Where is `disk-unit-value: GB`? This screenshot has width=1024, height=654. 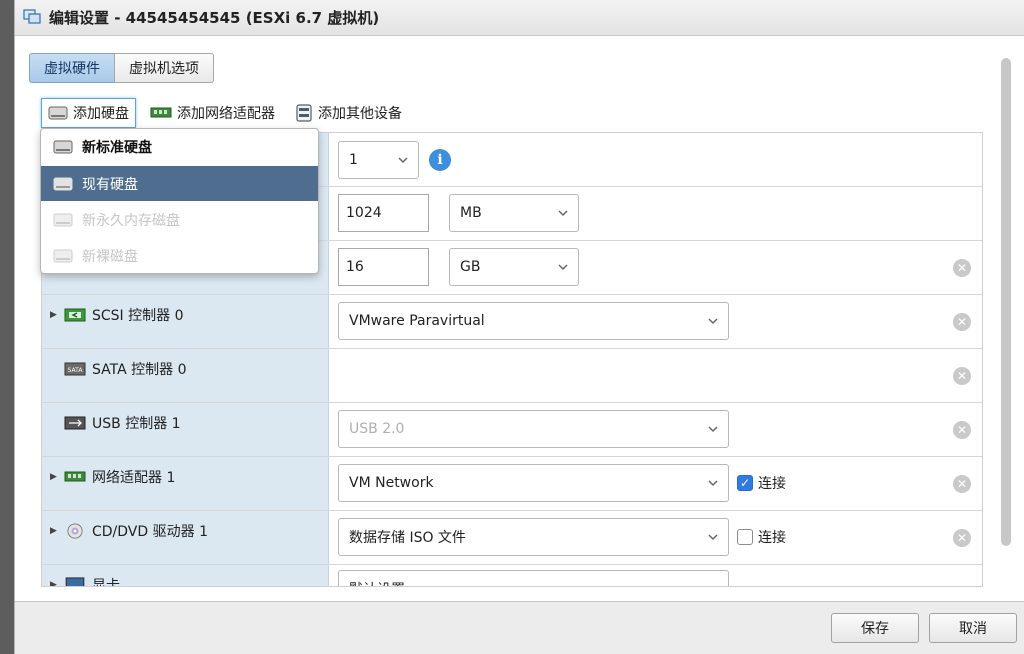 disk-unit-value: GB is located at coordinates (470, 267).